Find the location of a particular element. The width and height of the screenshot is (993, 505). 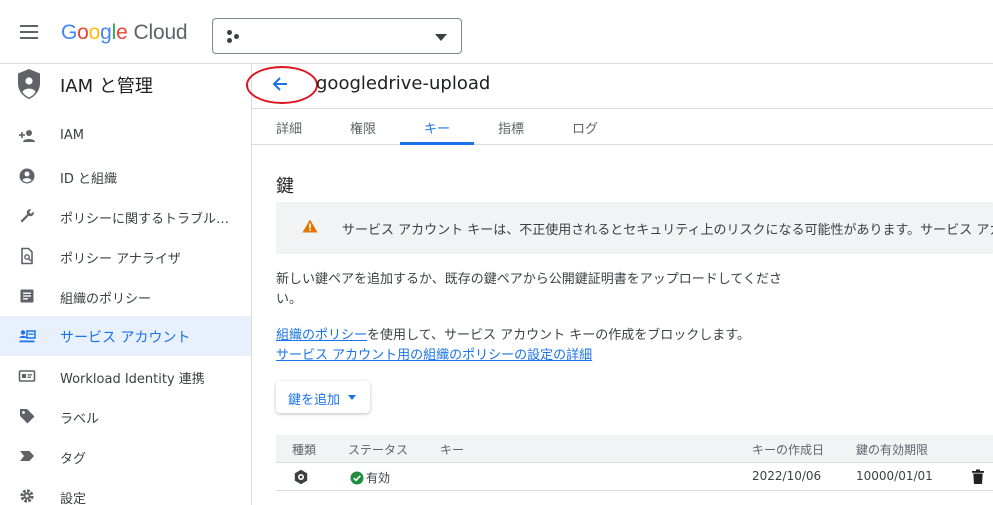

sidebar-item-policy-troubleshooter: ポリシーに関するトラブルシューティング is located at coordinates (125, 216).